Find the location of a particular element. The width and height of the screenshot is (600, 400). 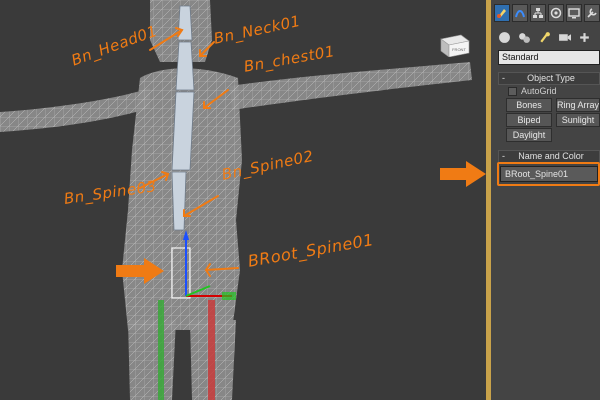

modify-icon is located at coordinates (520, 13).